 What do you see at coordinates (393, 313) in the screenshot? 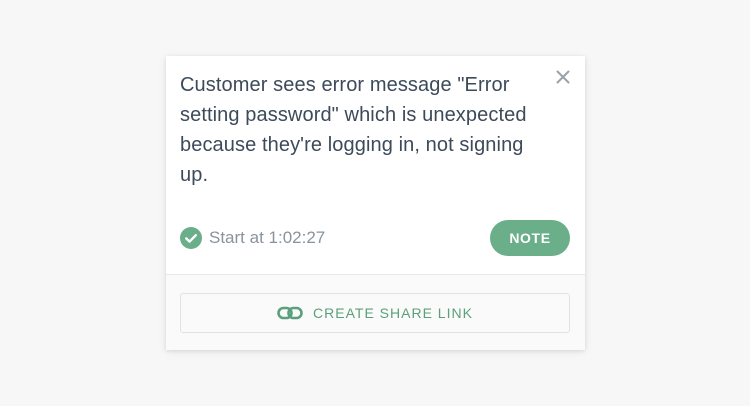
I see `share-link-label: CREATE SHARE LINK` at bounding box center [393, 313].